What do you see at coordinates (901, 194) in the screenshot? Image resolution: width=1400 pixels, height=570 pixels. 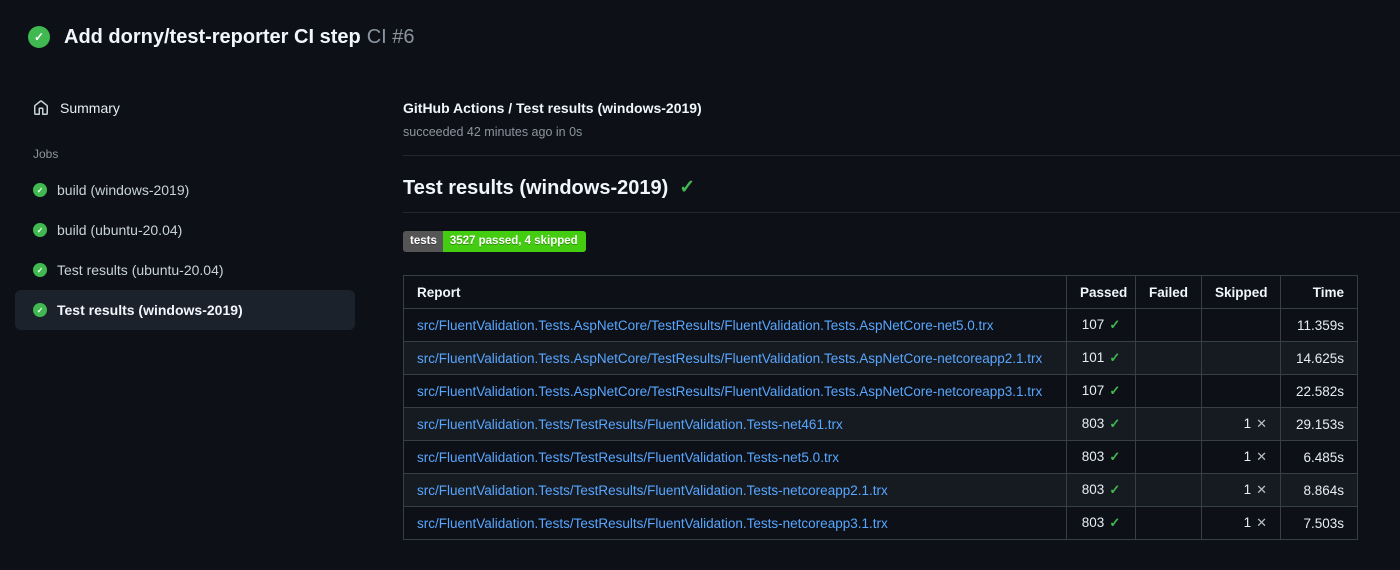 I see `section-title: Test results (windows-2019) ✓` at bounding box center [901, 194].